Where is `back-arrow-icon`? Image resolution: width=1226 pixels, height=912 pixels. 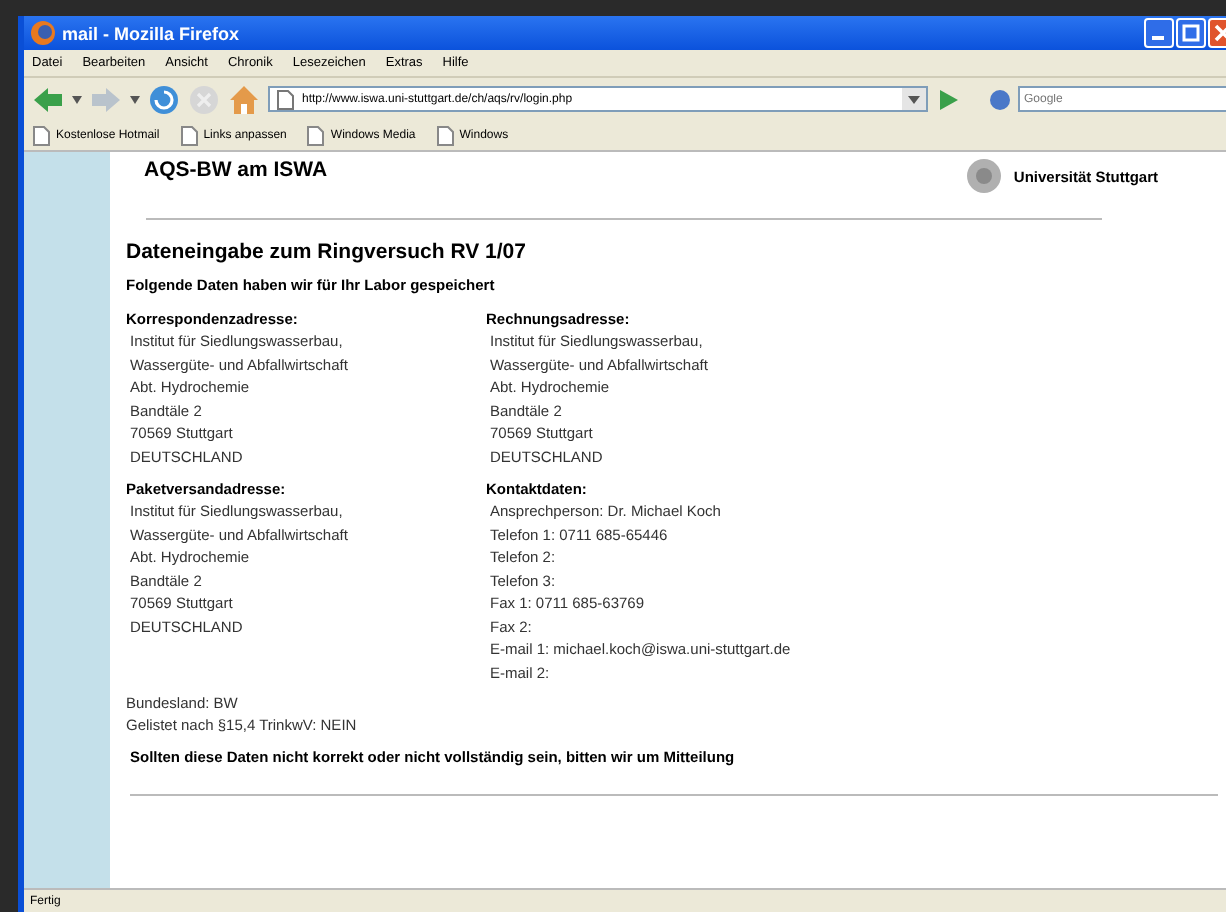 back-arrow-icon is located at coordinates (48, 99).